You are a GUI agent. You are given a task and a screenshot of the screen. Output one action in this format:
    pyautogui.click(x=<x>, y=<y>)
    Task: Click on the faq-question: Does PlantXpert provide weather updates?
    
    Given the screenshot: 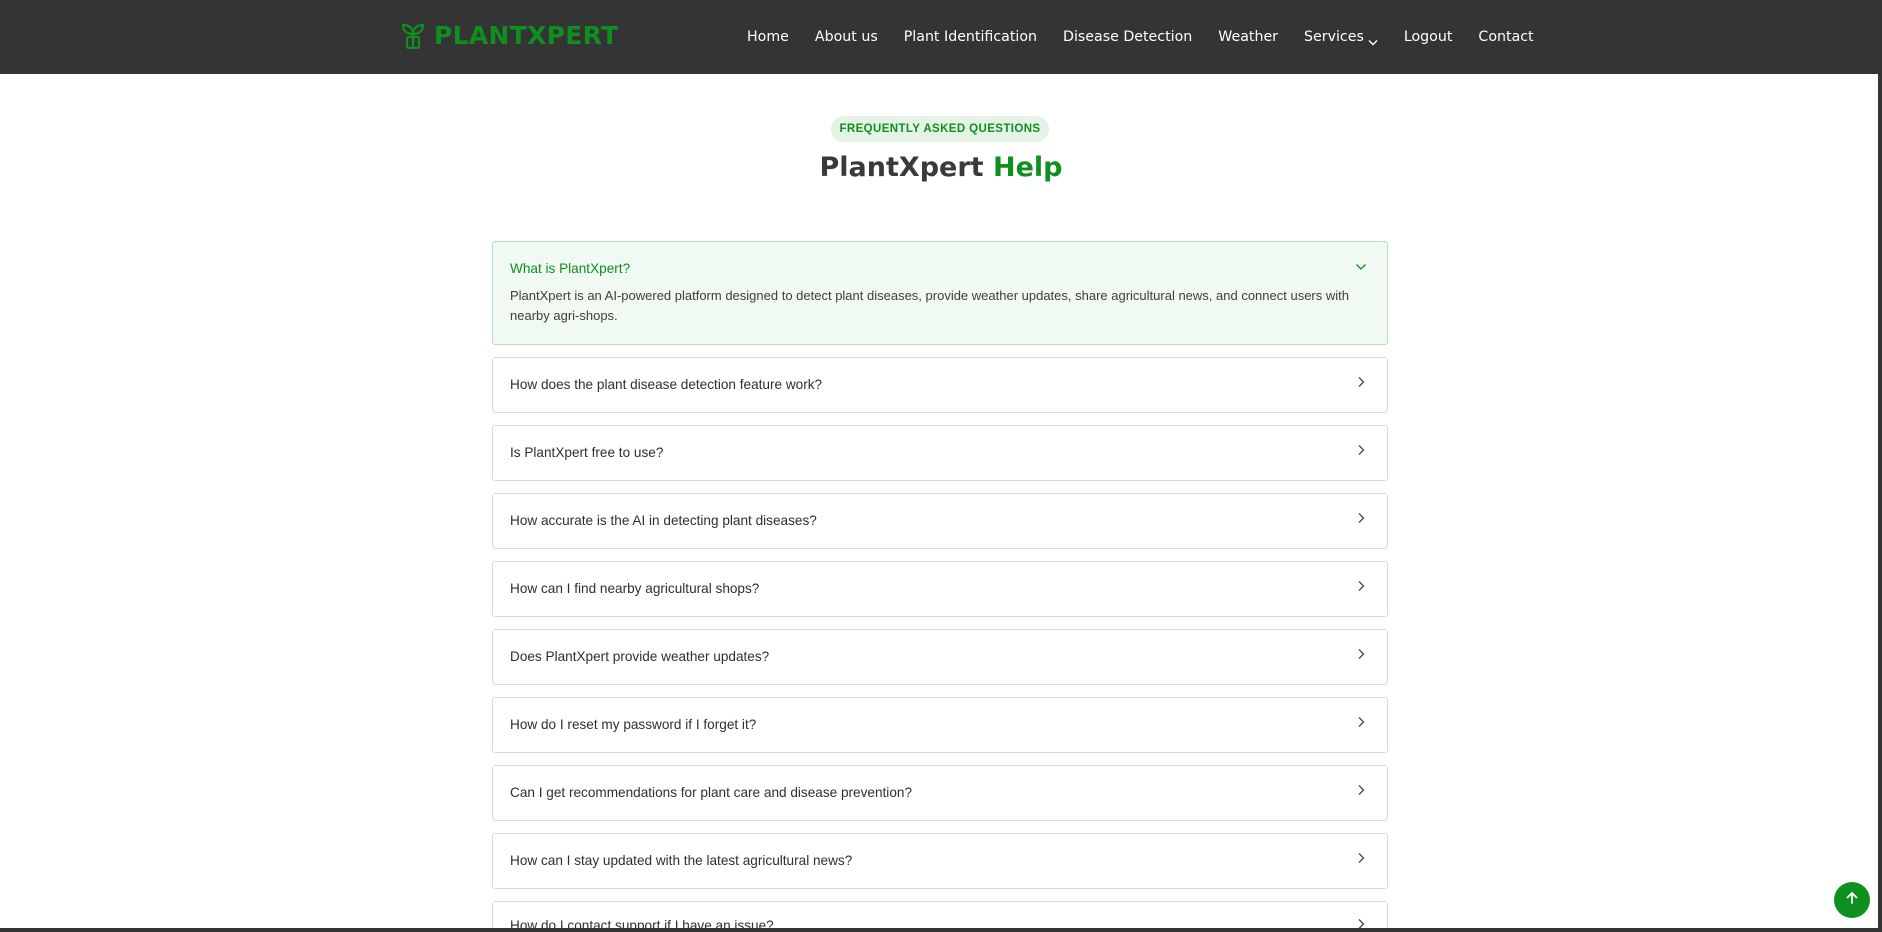 What is the action you would take?
    pyautogui.click(x=640, y=656)
    